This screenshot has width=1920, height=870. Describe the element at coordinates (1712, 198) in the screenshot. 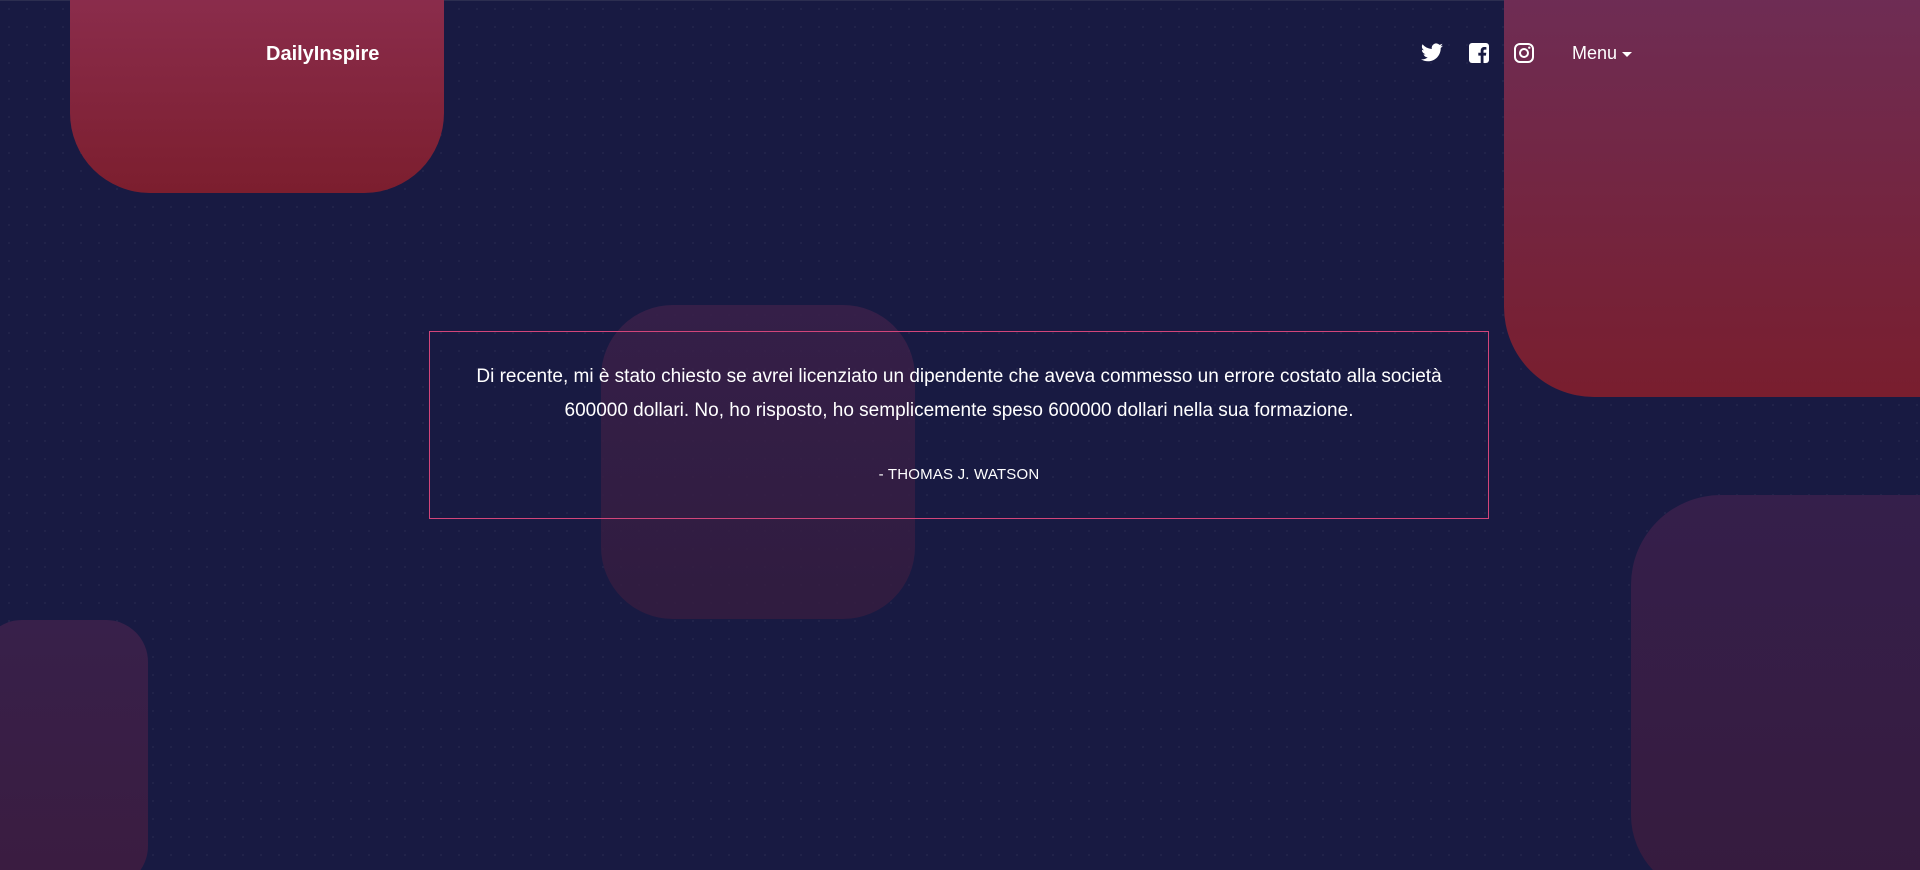

I see `decorative-shape-top-right` at that location.